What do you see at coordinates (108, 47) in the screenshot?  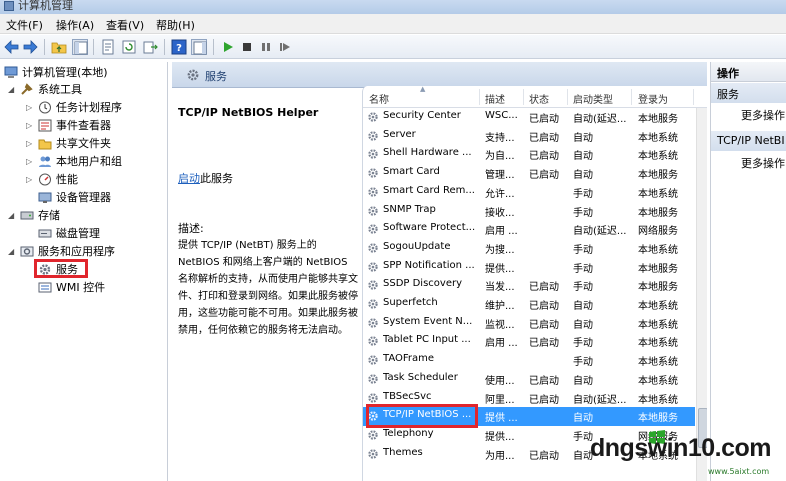 I see `properties-icon` at bounding box center [108, 47].